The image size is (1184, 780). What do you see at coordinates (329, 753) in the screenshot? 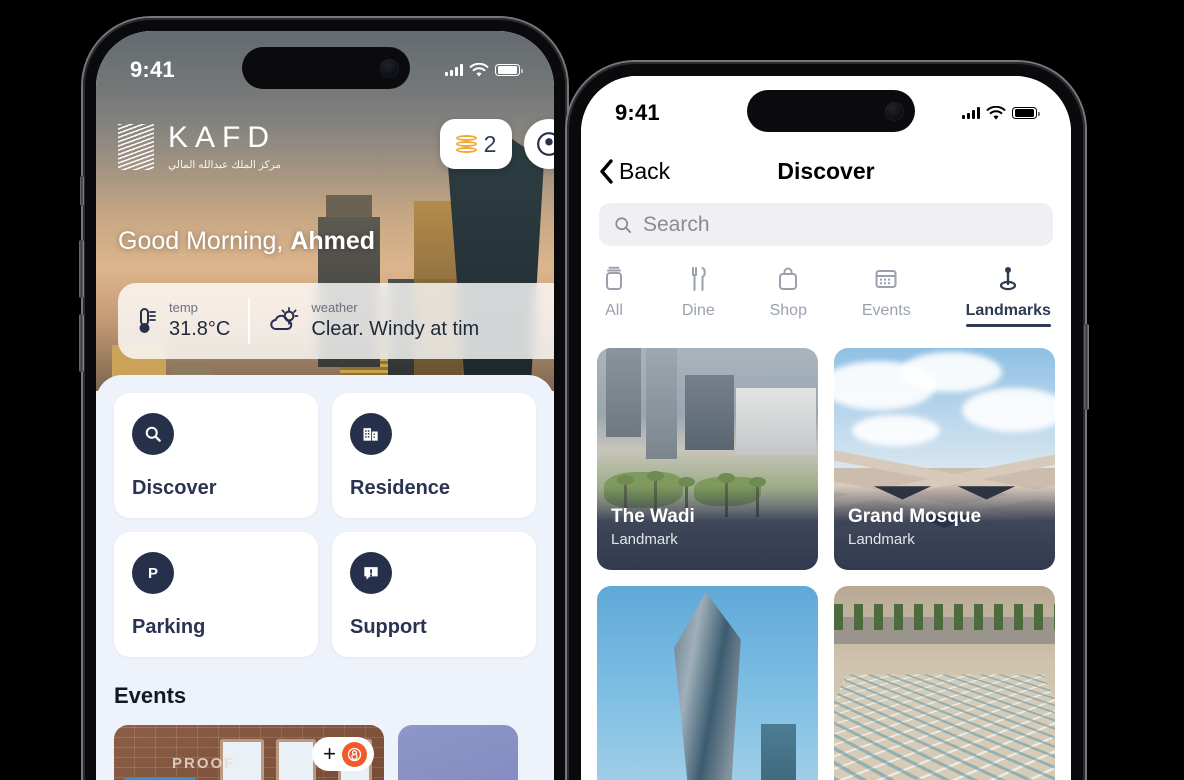
I see `plus-icon: +` at bounding box center [329, 753].